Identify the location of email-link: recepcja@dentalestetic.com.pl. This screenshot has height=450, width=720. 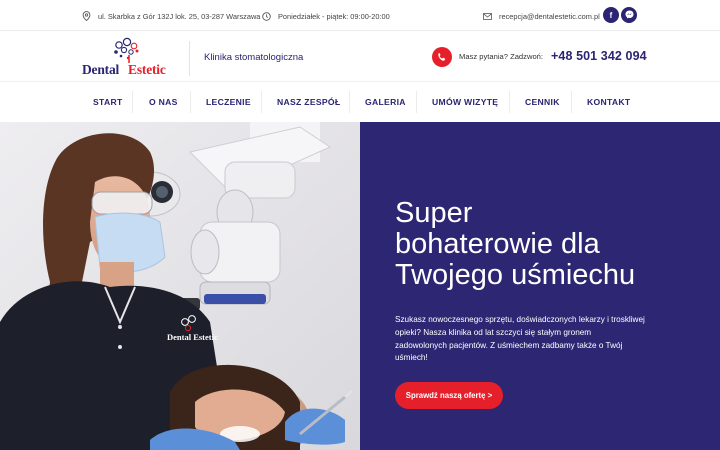
(549, 16).